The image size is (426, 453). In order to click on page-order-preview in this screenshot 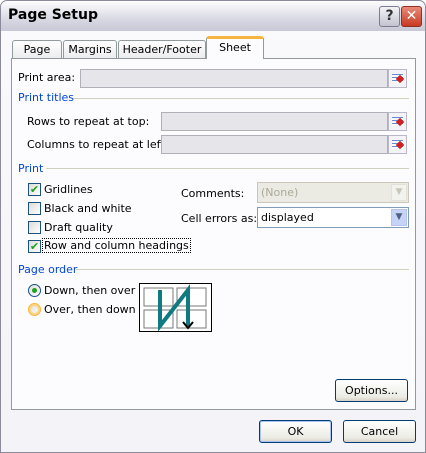, I will do `click(175, 307)`.